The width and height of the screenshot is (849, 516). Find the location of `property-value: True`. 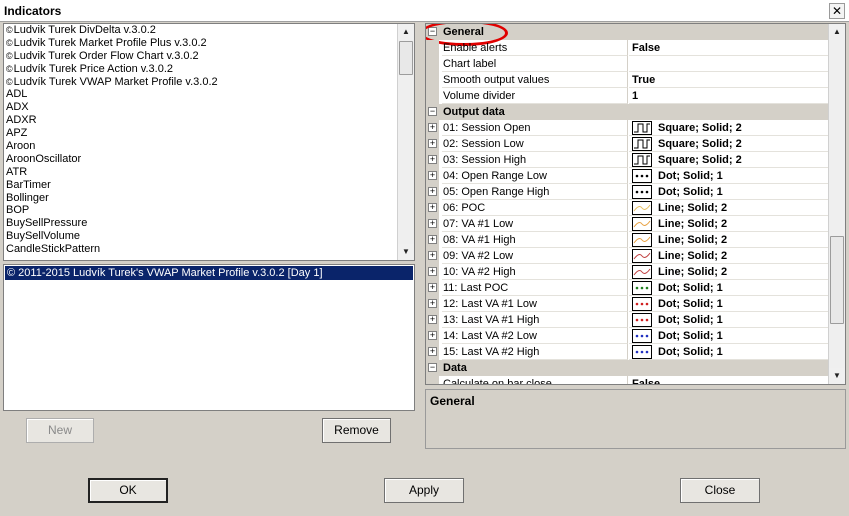

property-value: True is located at coordinates (729, 80).